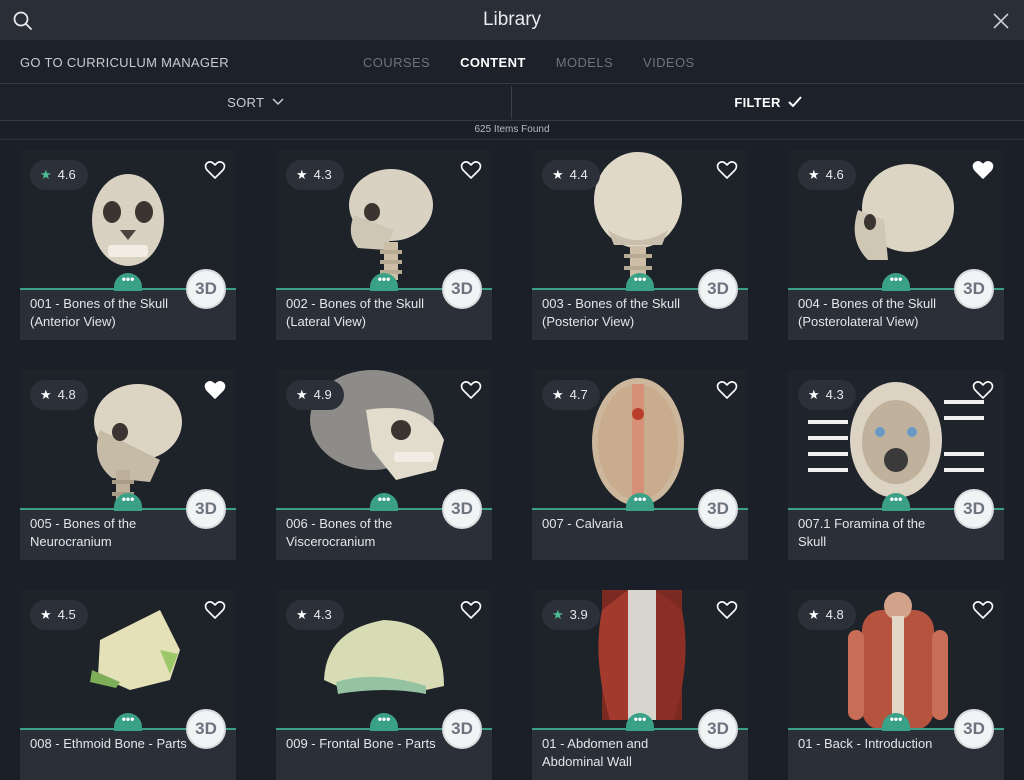 The width and height of the screenshot is (1024, 780). Describe the element at coordinates (128, 465) in the screenshot. I see `content-card: ★ 4.8 ••• 3D 005 - Bones of the Neurocranium` at that location.